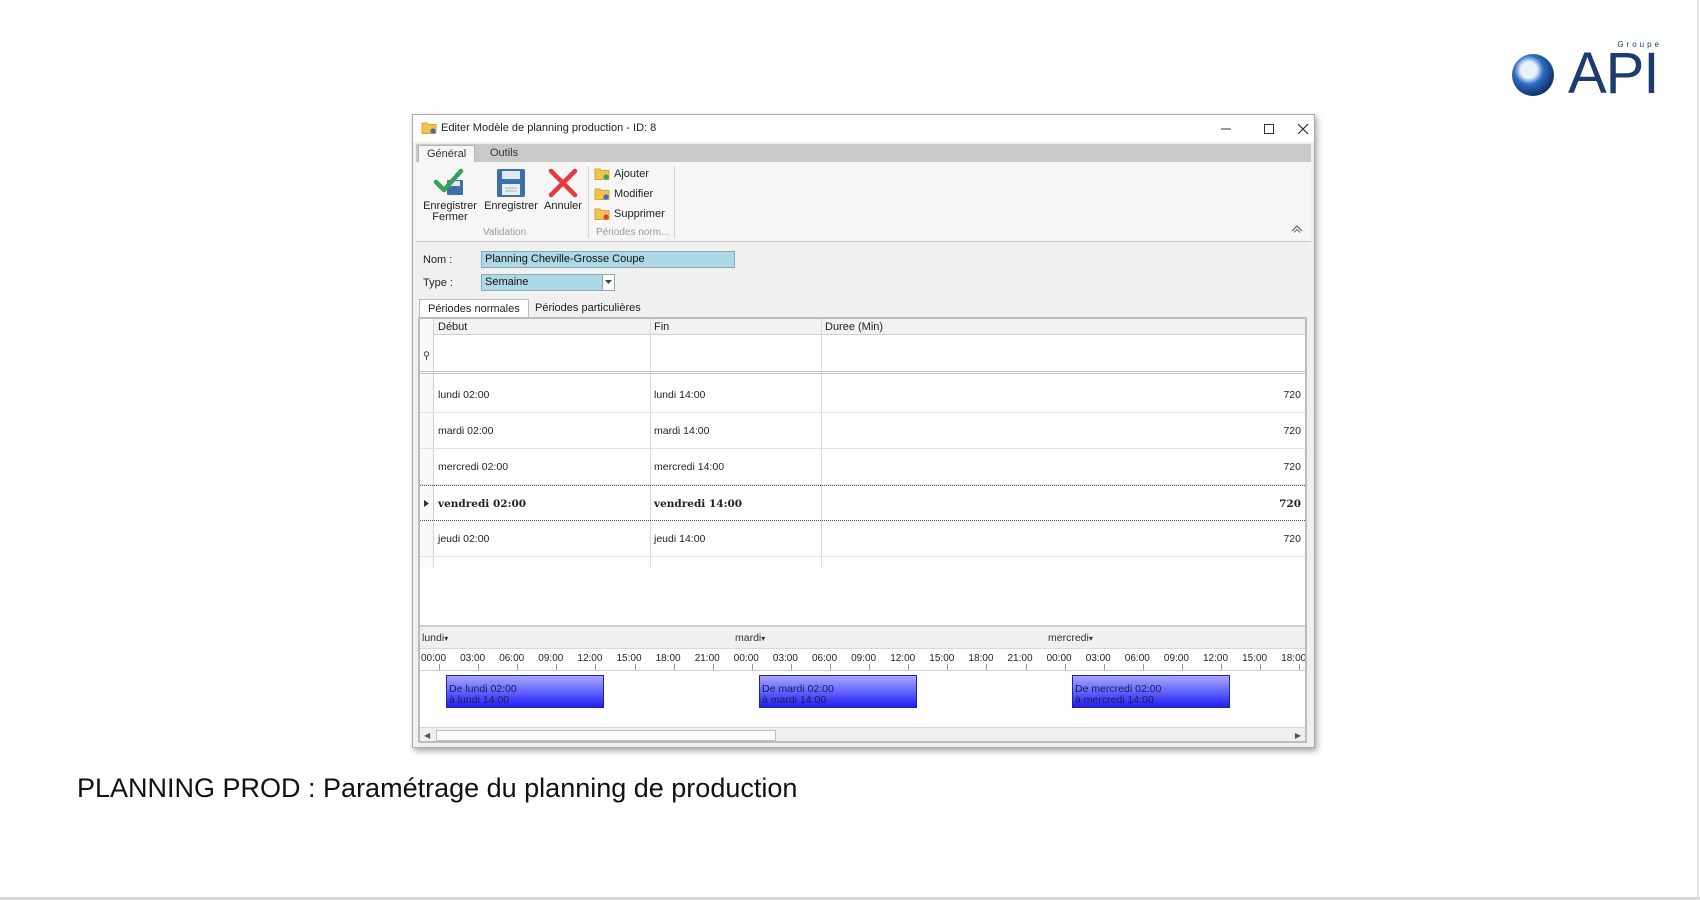 The image size is (1700, 900). What do you see at coordinates (862, 539) in the screenshot?
I see `table-row: jeudi 02:00 jeudi 14:00 720` at bounding box center [862, 539].